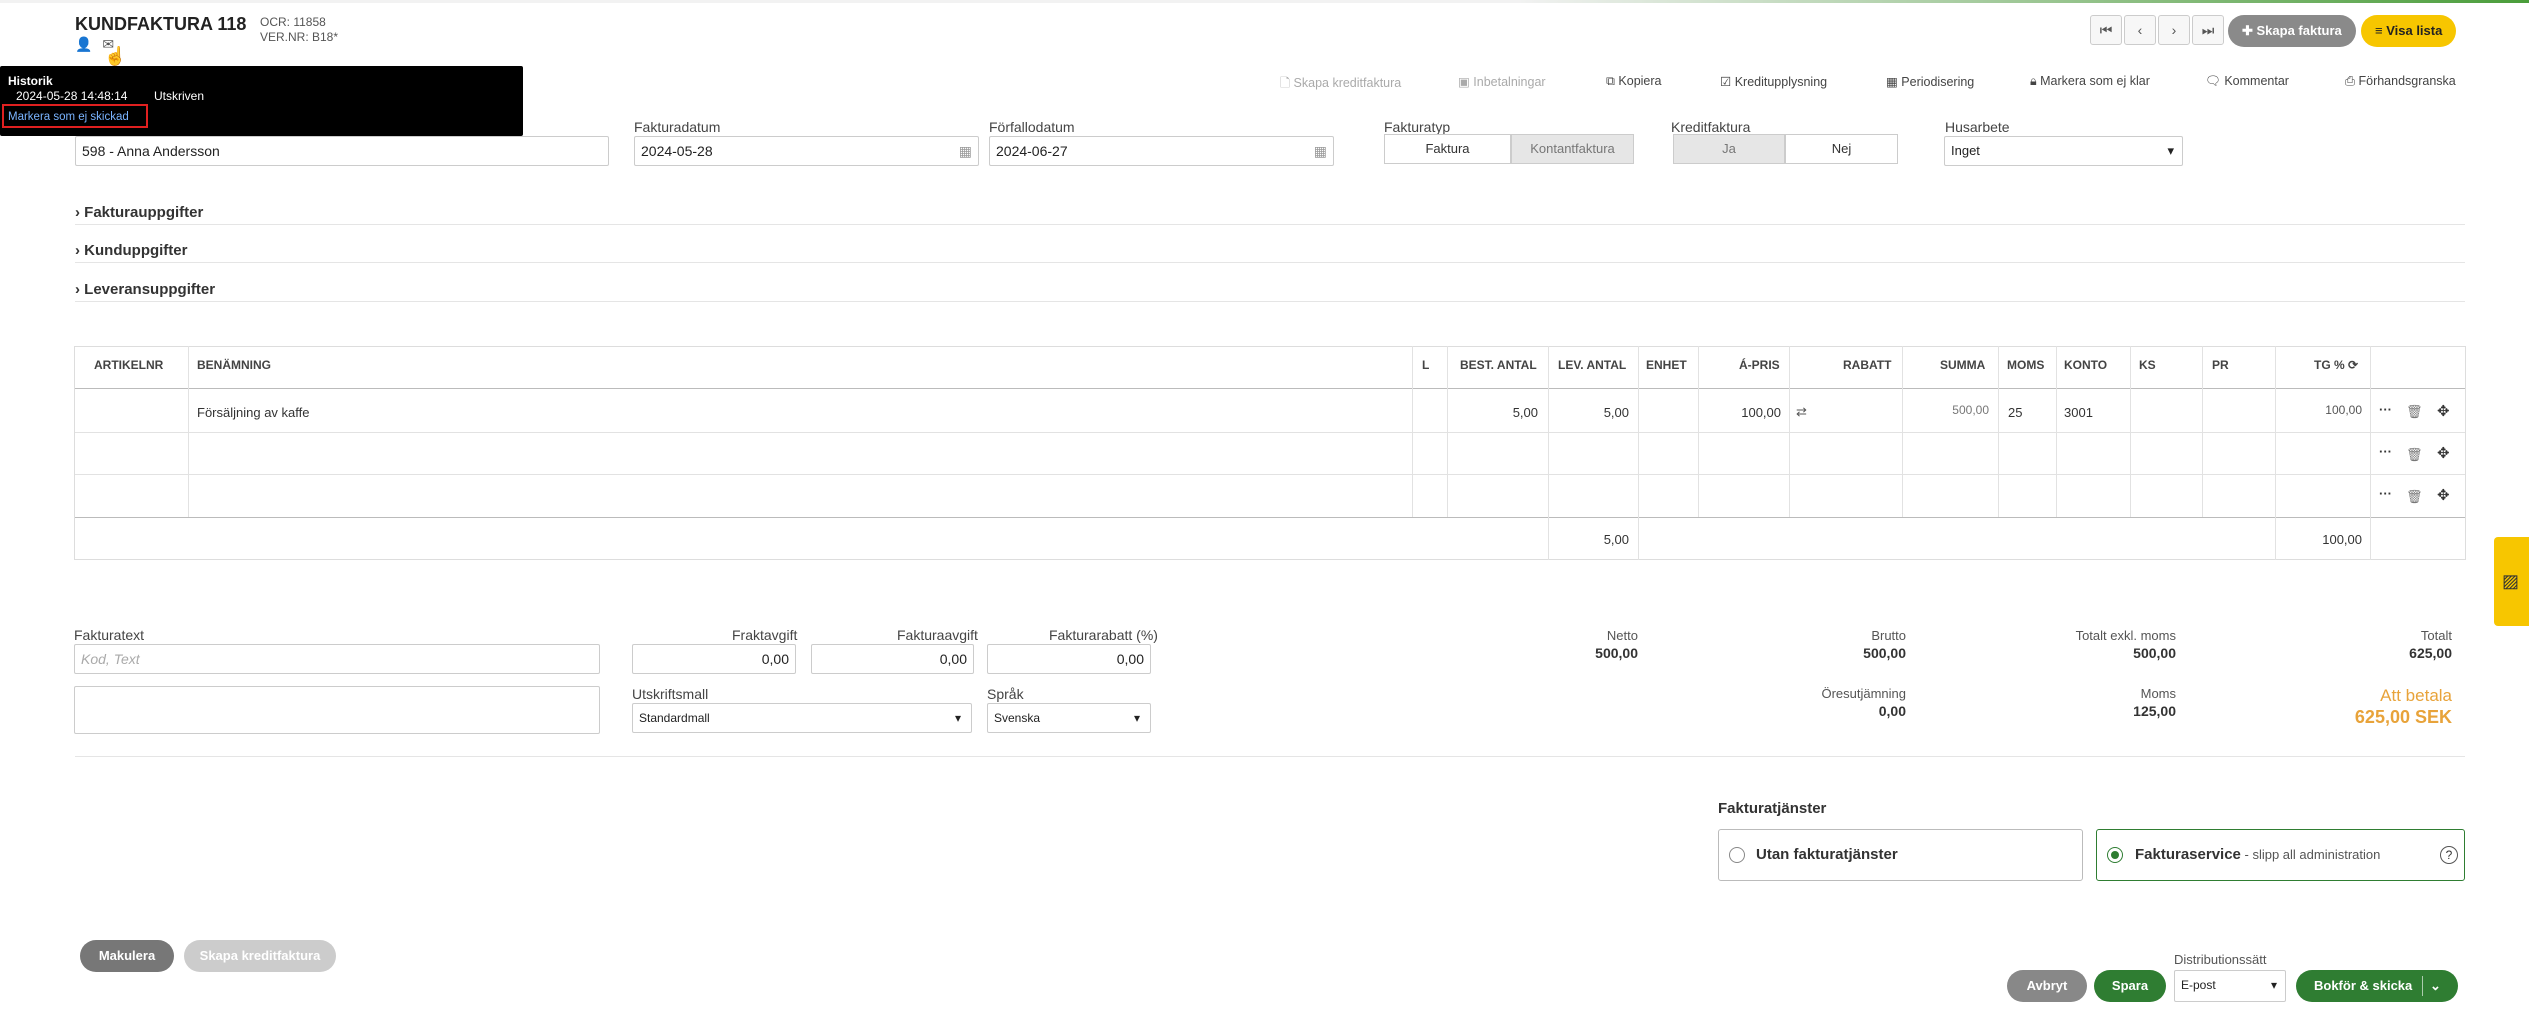 Image resolution: width=2529 pixels, height=1014 pixels. What do you see at coordinates (2416, 695) in the screenshot?
I see `to-pay-label: Att betala` at bounding box center [2416, 695].